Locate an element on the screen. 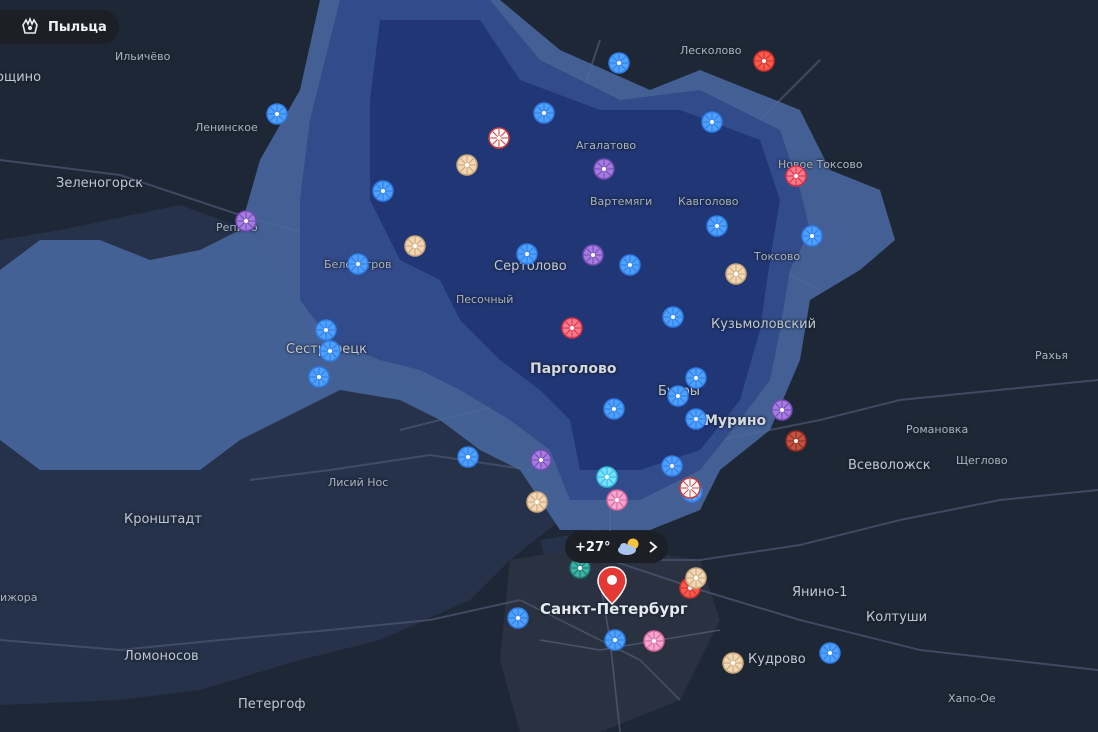  chevron-right-icon is located at coordinates (653, 547).